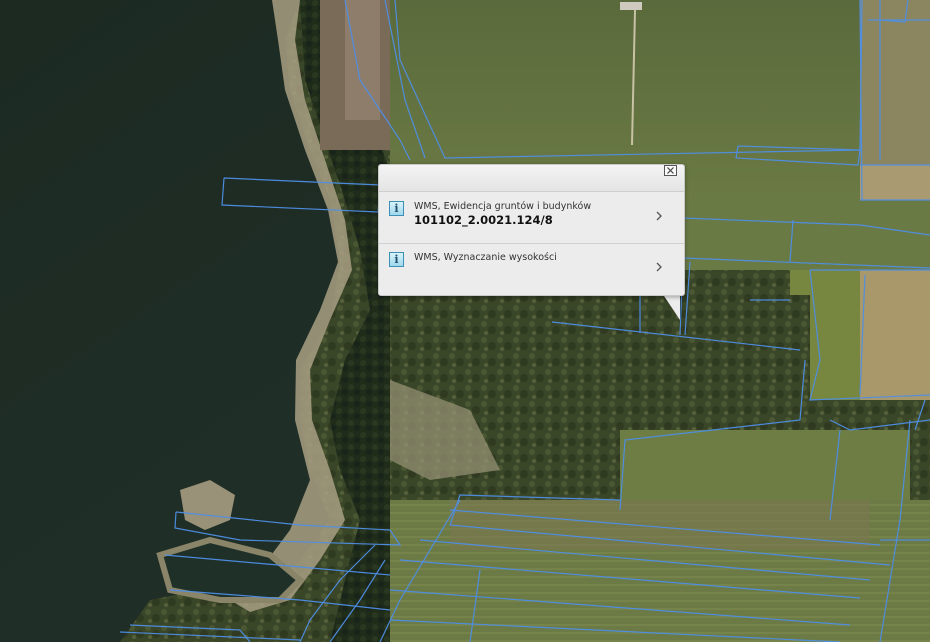  Describe the element at coordinates (671, 306) in the screenshot. I see `popup-pointer` at that location.